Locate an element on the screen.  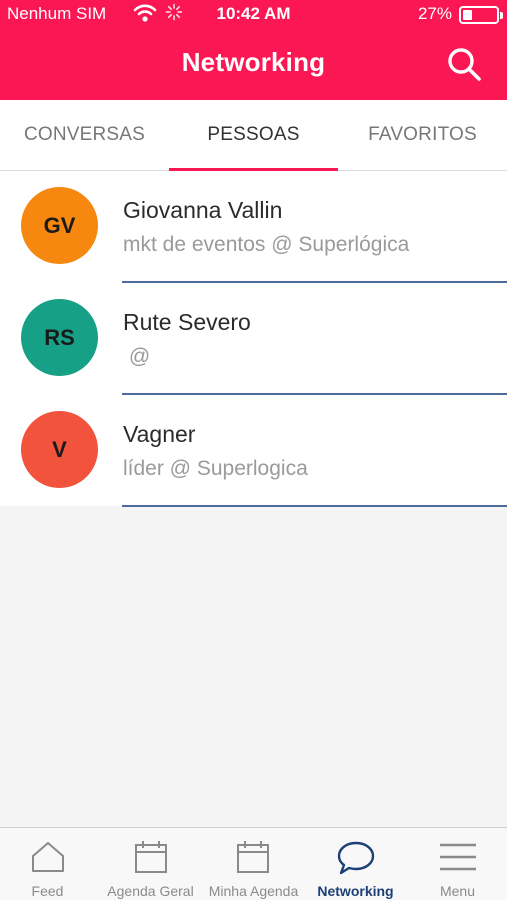
nav-networking: Networking is located at coordinates (355, 864).